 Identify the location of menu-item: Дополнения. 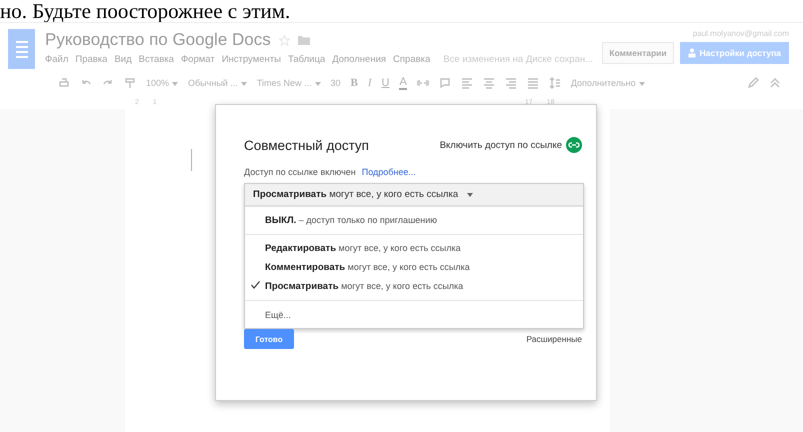
(359, 59).